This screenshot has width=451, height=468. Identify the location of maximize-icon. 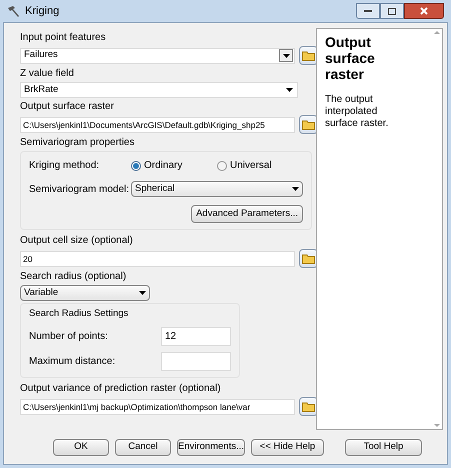
(392, 11).